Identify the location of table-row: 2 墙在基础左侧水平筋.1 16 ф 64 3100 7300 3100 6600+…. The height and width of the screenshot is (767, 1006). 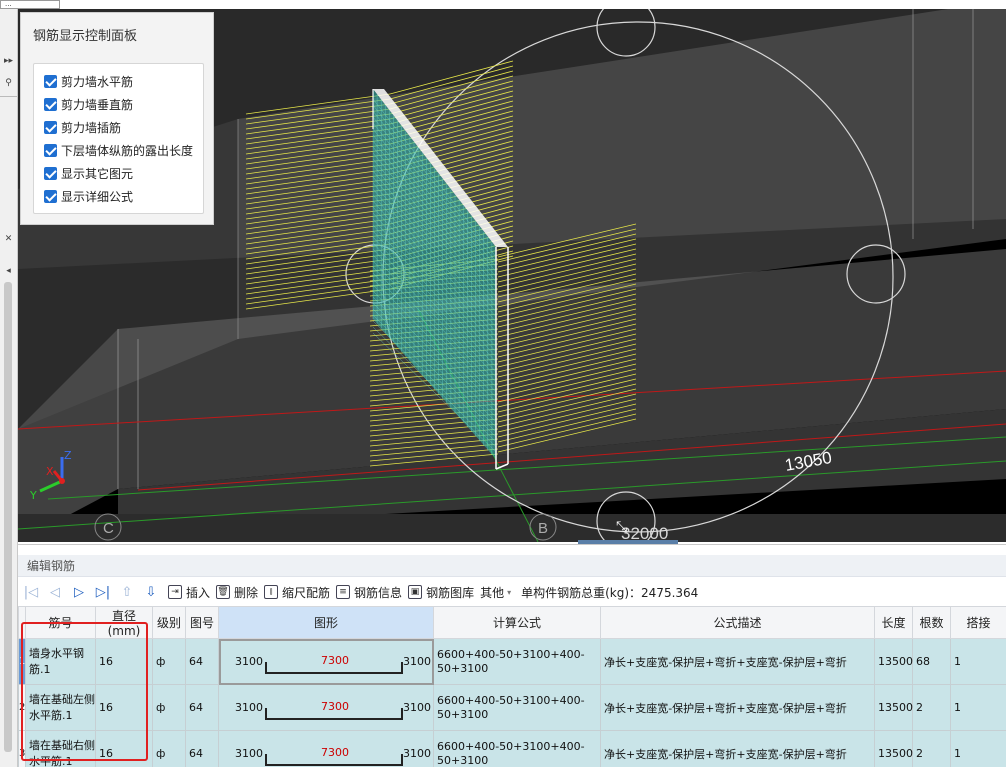
(512, 707).